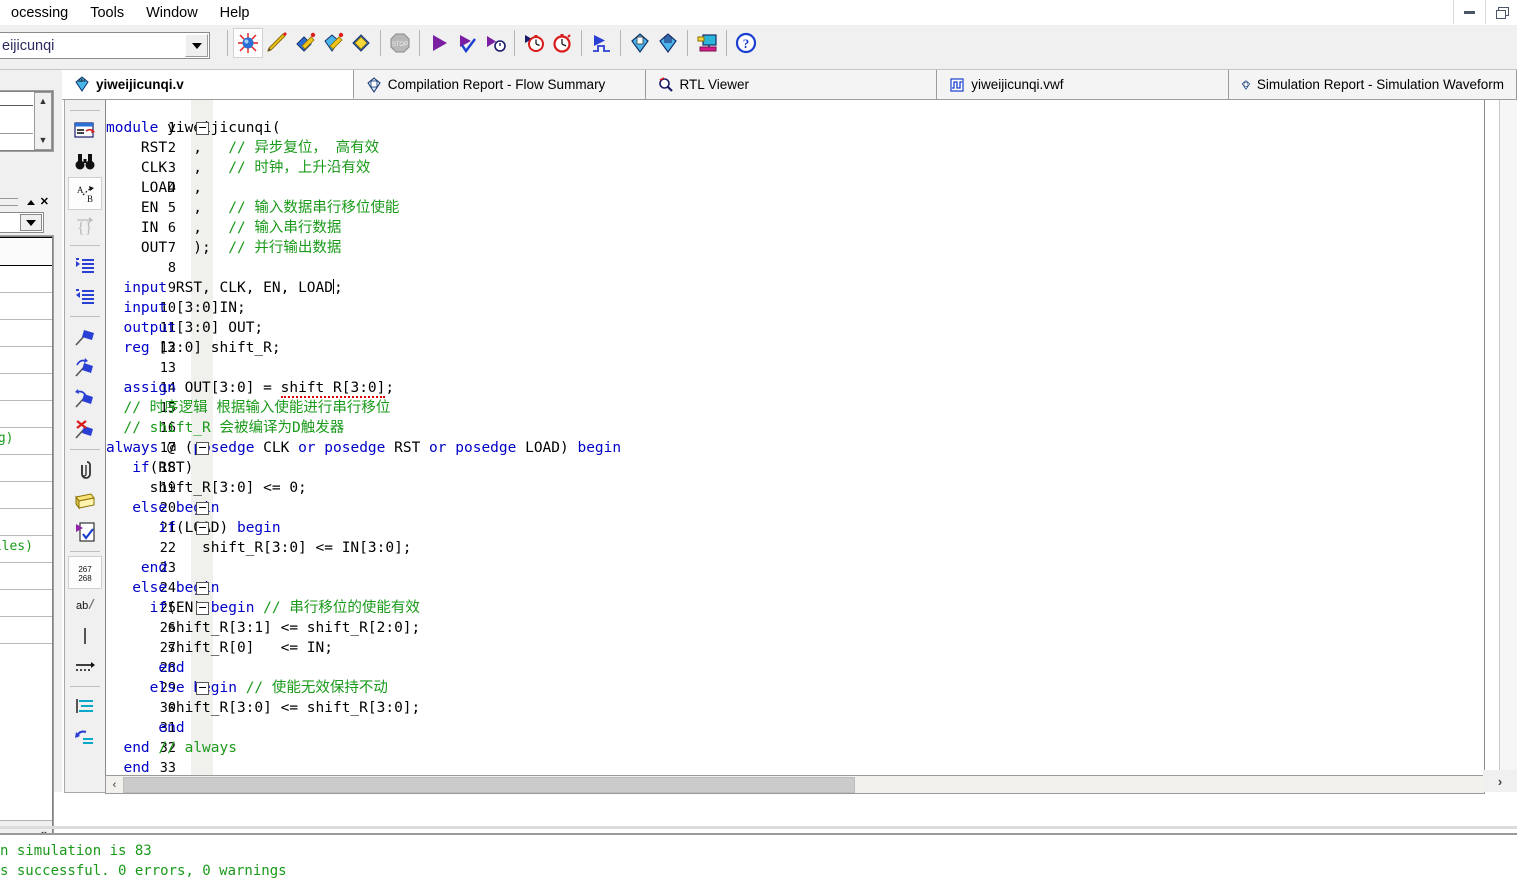  I want to click on code-line: shift_R[0] <= IN;, so click(219, 648).